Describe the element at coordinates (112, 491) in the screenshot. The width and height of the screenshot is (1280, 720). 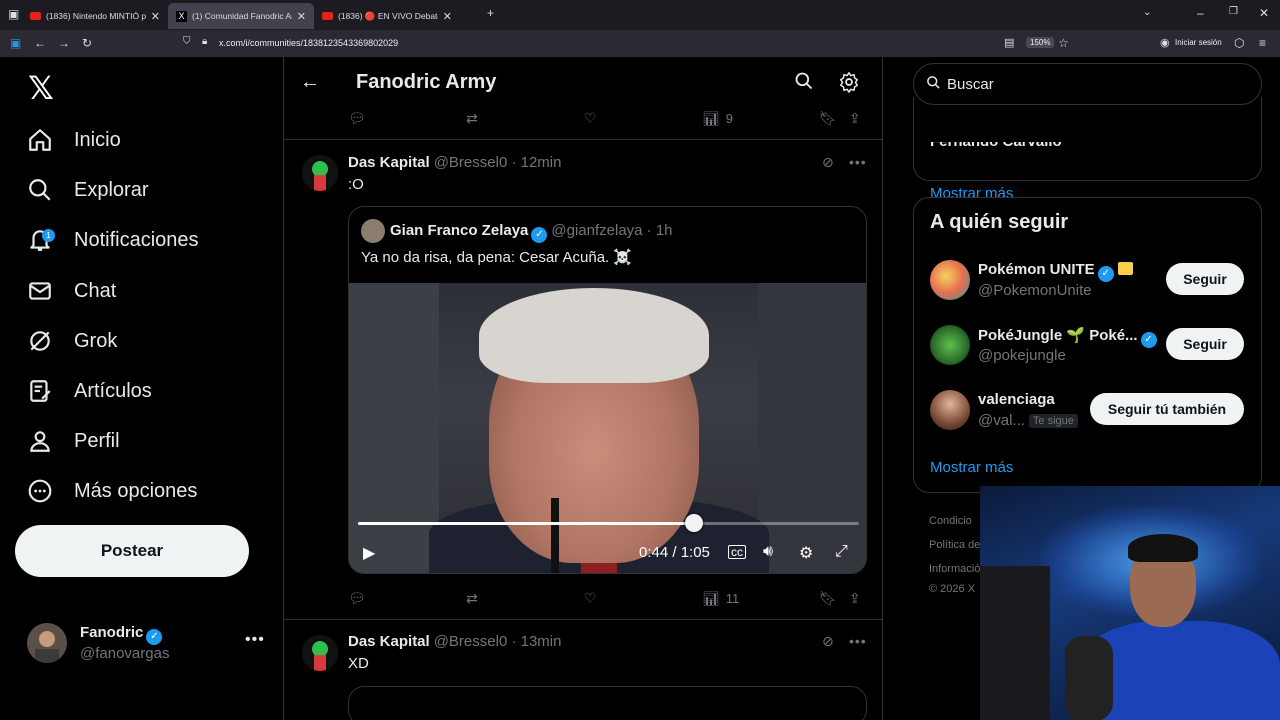
I see `nav-item-mas-opciones: Más opciones` at that location.